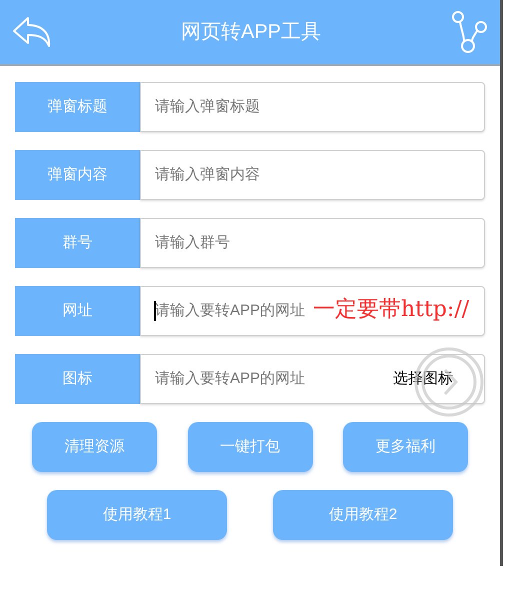  Describe the element at coordinates (94, 447) in the screenshot. I see `action-button: 清理资源` at that location.